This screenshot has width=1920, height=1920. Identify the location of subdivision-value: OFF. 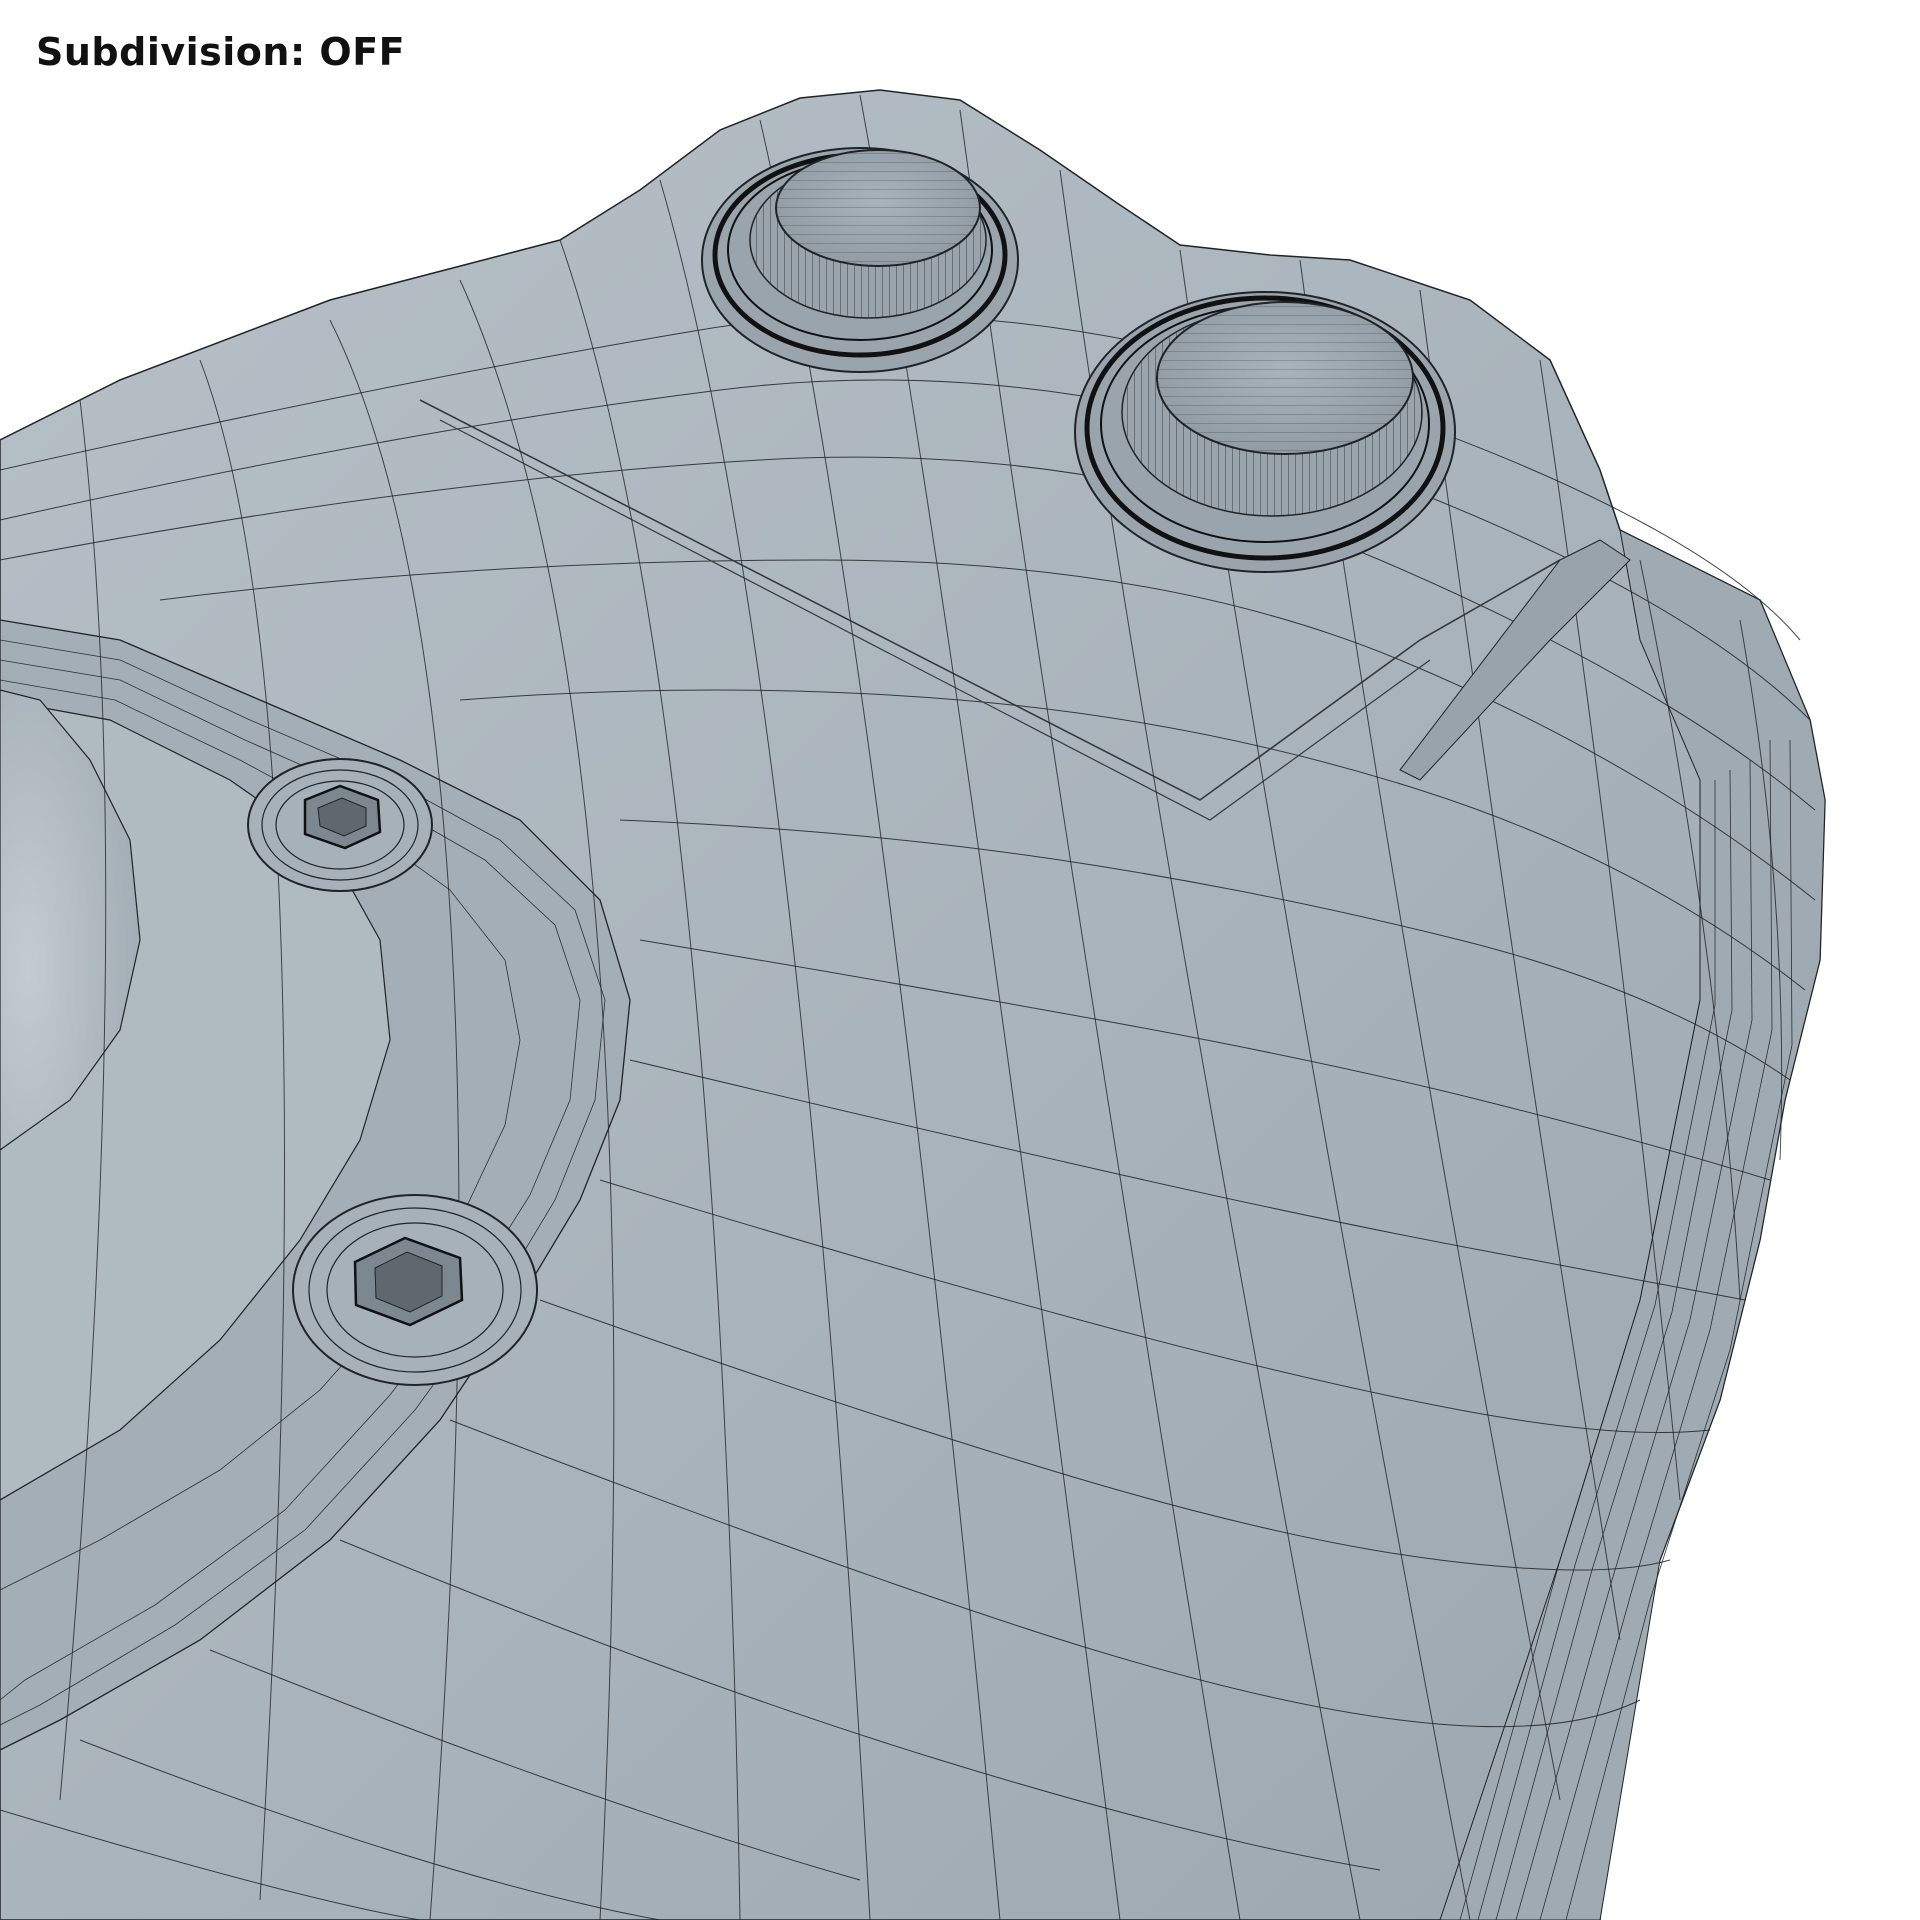
(362, 52).